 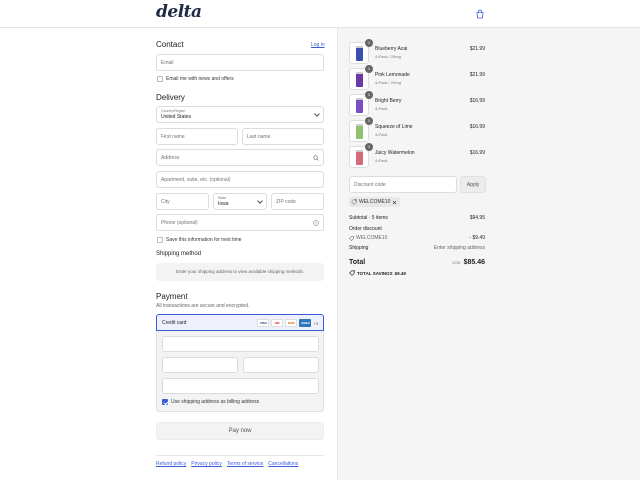 What do you see at coordinates (240, 222) in the screenshot?
I see `phone-field: Phone (optional) ?` at bounding box center [240, 222].